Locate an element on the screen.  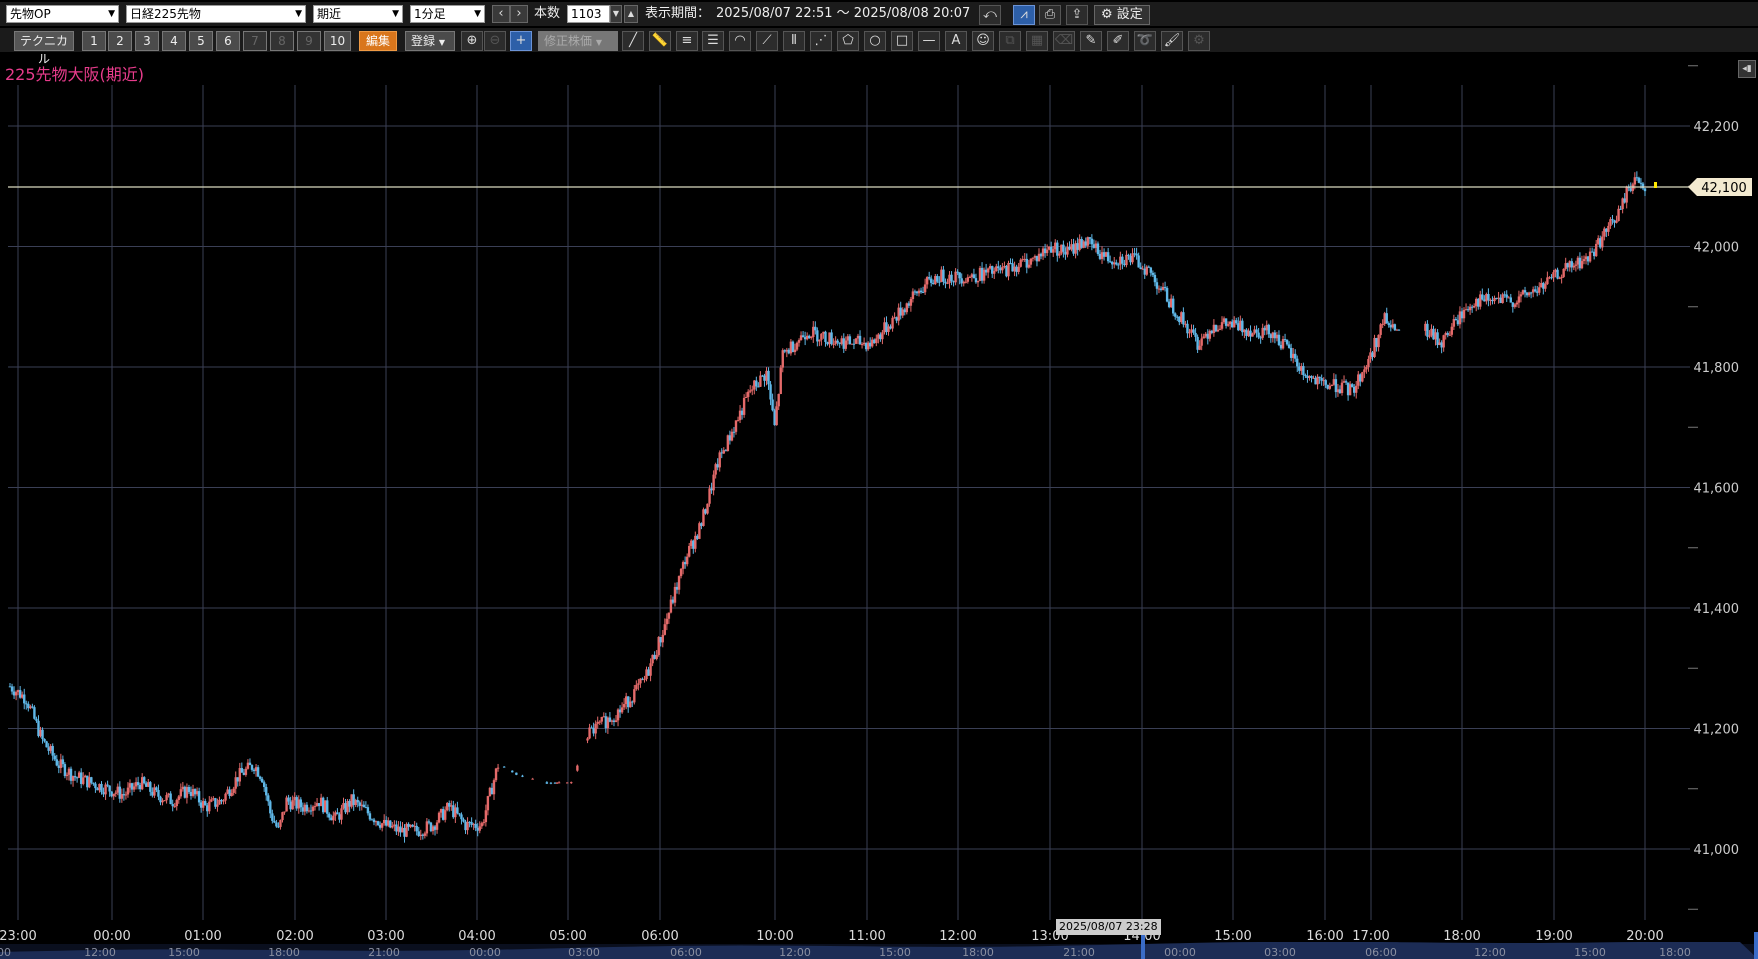
current-price-line: 42,100 is located at coordinates (880, 187).